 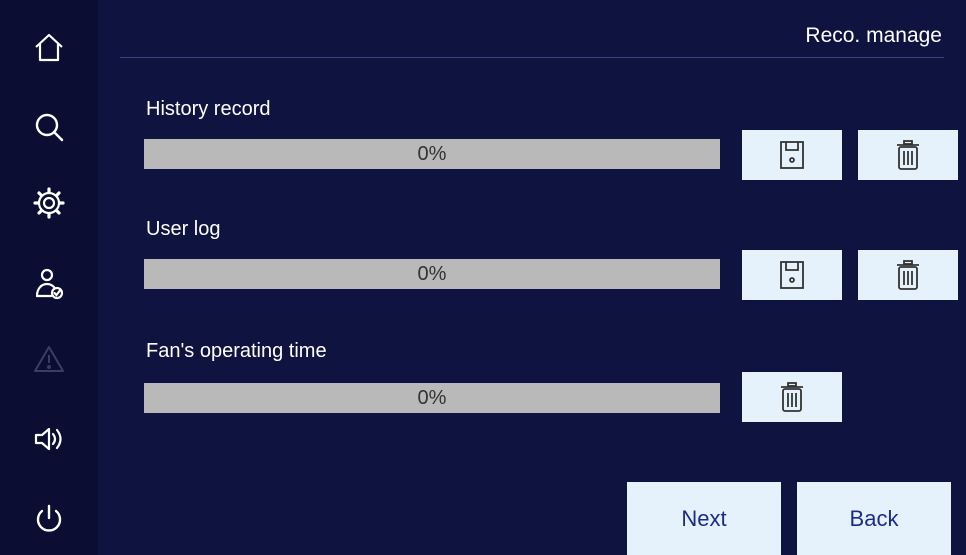 I want to click on search-icon, so click(x=49, y=127).